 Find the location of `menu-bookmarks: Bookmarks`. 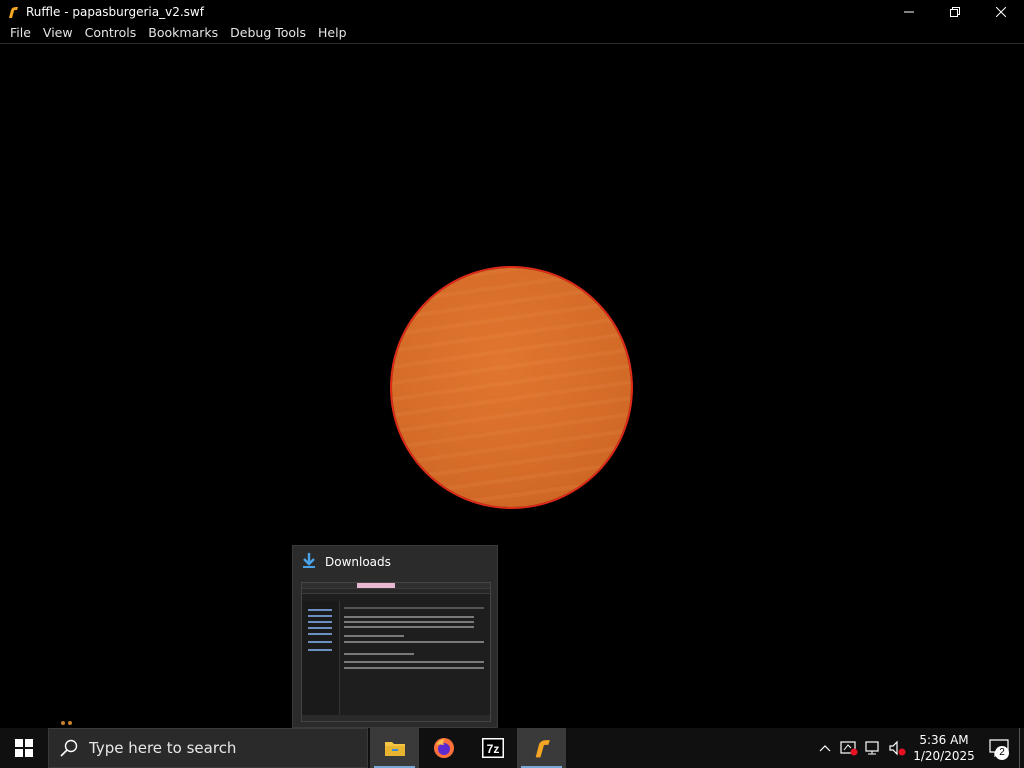

menu-bookmarks: Bookmarks is located at coordinates (183, 33).